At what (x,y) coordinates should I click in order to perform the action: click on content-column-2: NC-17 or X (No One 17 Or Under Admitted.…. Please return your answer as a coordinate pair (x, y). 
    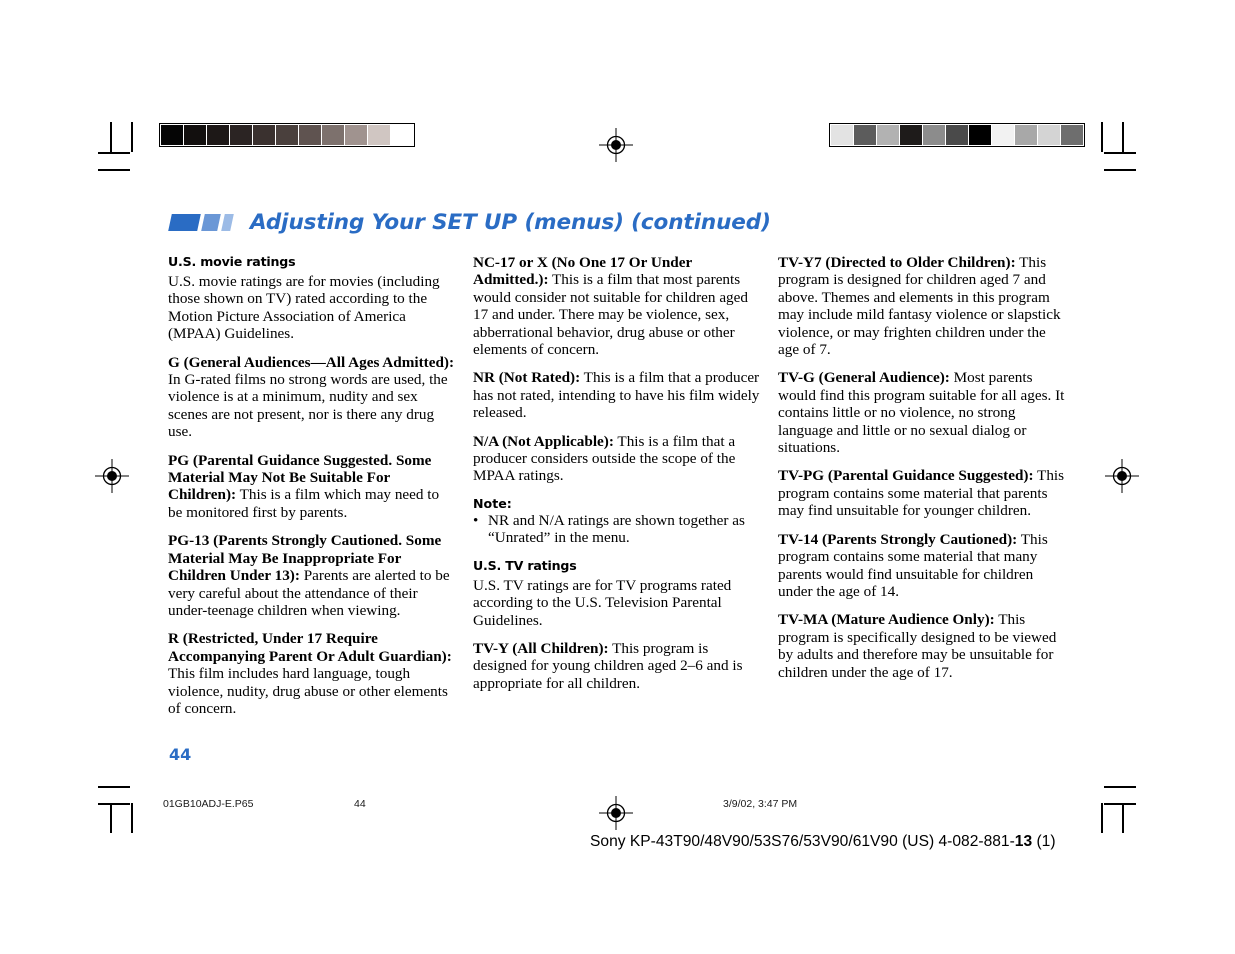
    Looking at the image, I should click on (616, 473).